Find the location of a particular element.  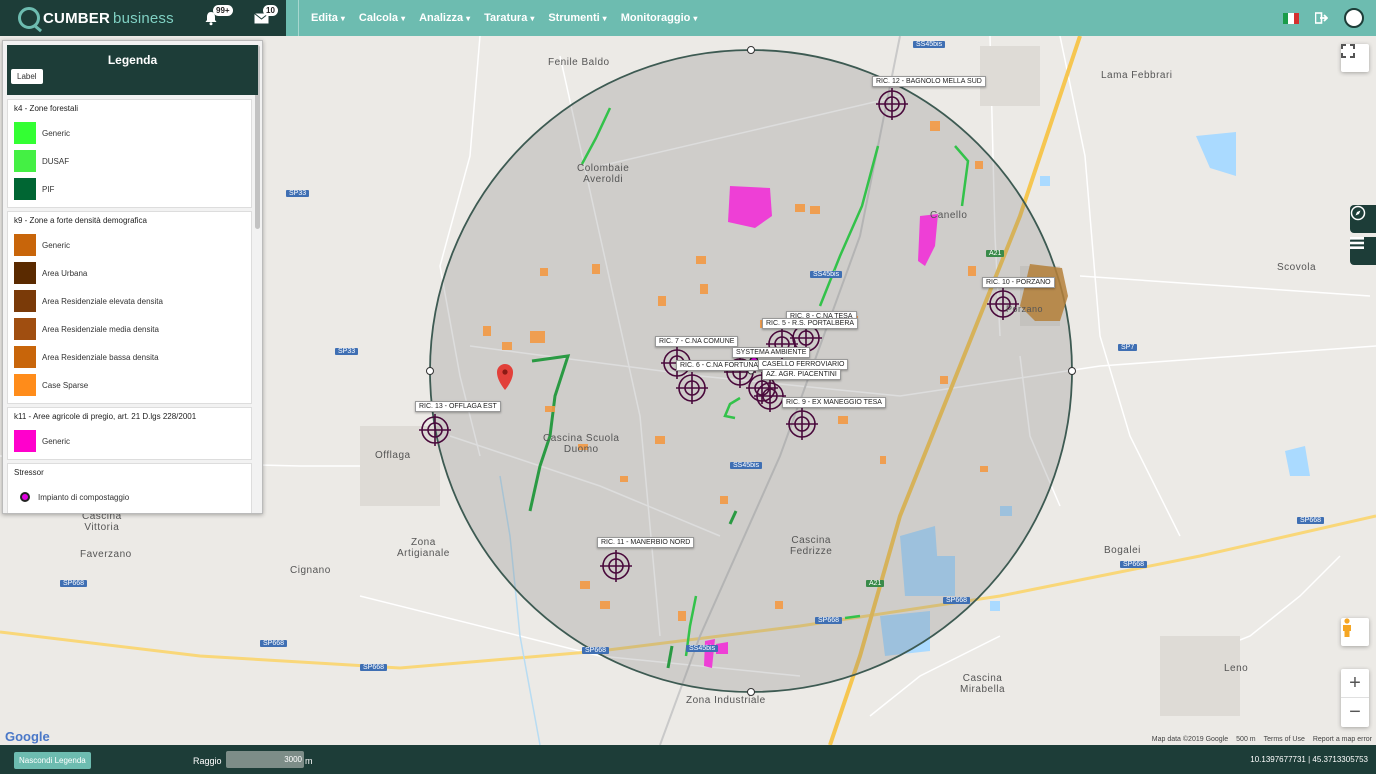

place-label: Bogalei is located at coordinates (1122, 550).